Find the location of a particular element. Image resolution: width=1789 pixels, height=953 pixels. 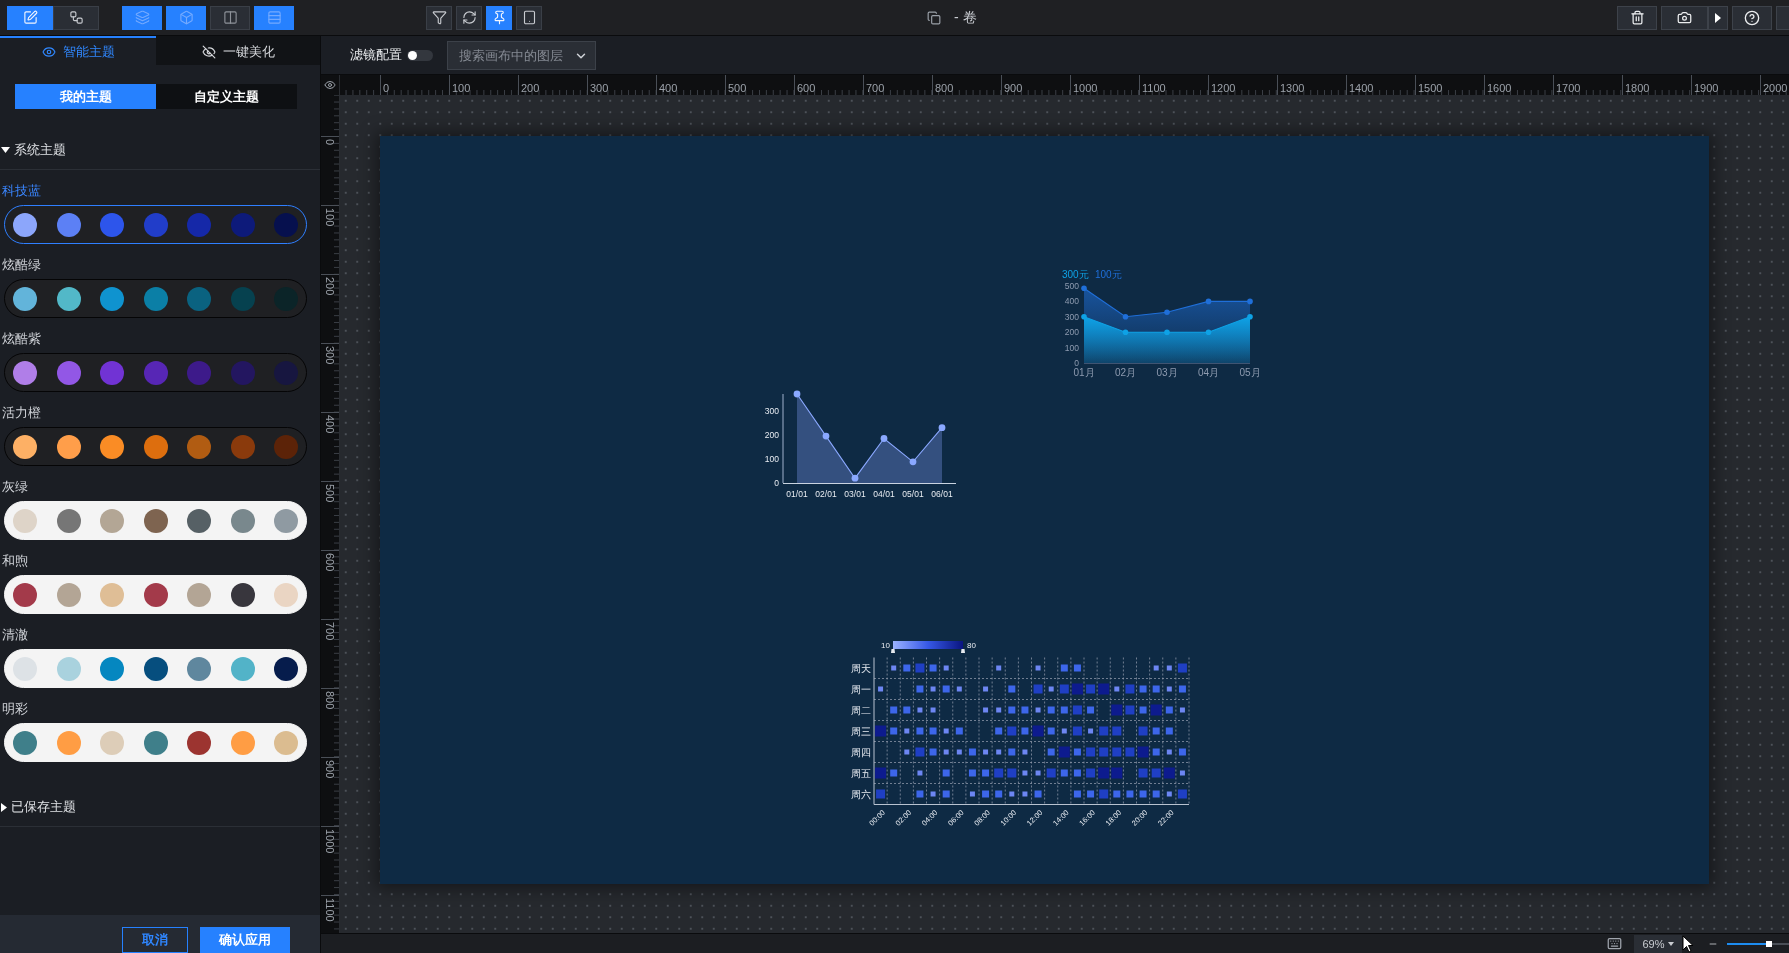

theme-name: 清澈 is located at coordinates (14, 635).